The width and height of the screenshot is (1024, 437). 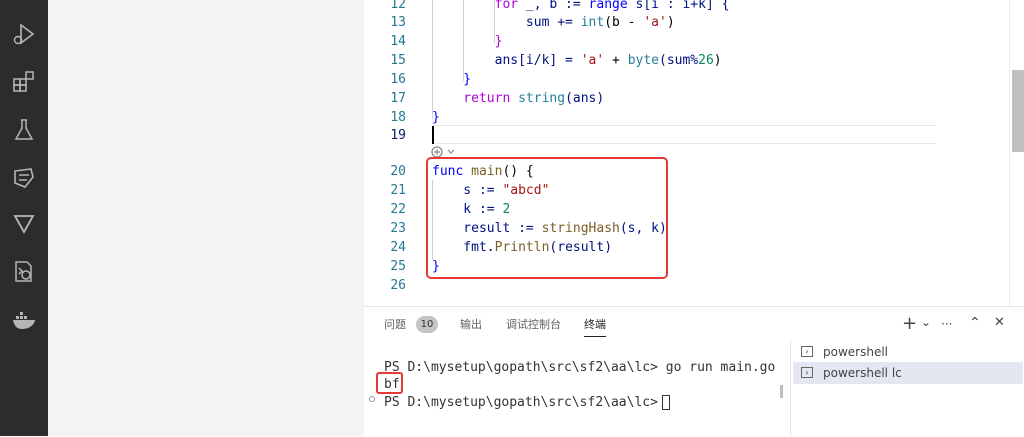 I want to click on line-number: 18, so click(x=398, y=117).